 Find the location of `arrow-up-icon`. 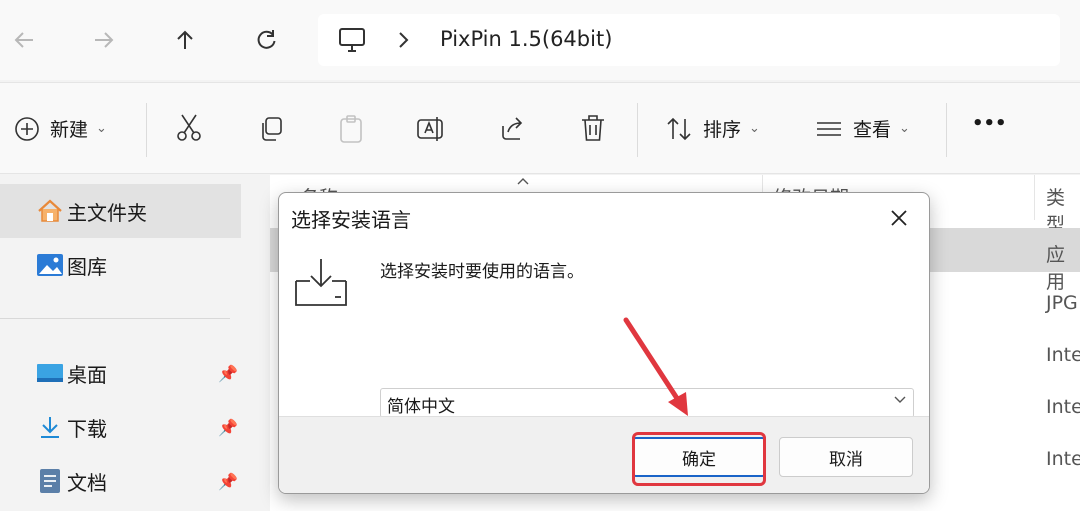

arrow-up-icon is located at coordinates (185, 39).